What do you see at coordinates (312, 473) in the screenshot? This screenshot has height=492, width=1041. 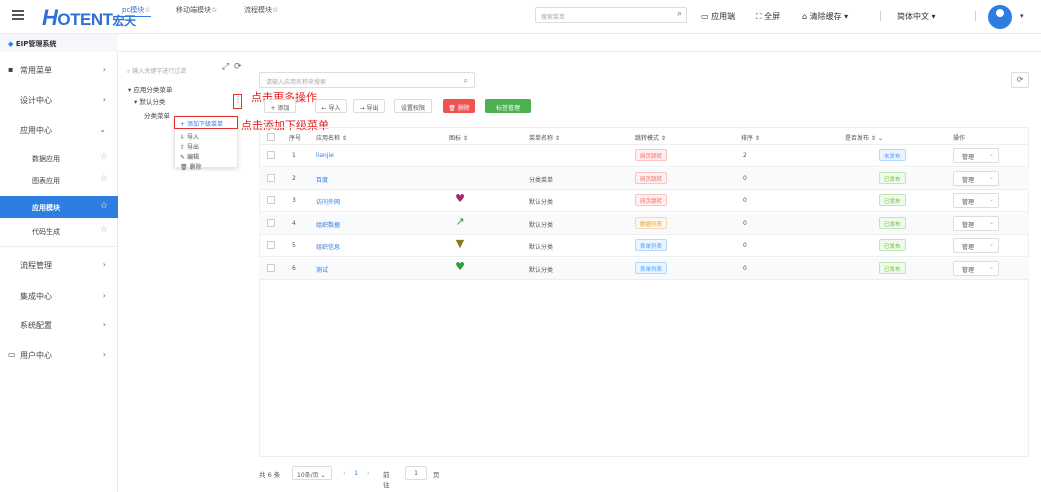 I see `page-size-select: 10条/页 ⌄` at bounding box center [312, 473].